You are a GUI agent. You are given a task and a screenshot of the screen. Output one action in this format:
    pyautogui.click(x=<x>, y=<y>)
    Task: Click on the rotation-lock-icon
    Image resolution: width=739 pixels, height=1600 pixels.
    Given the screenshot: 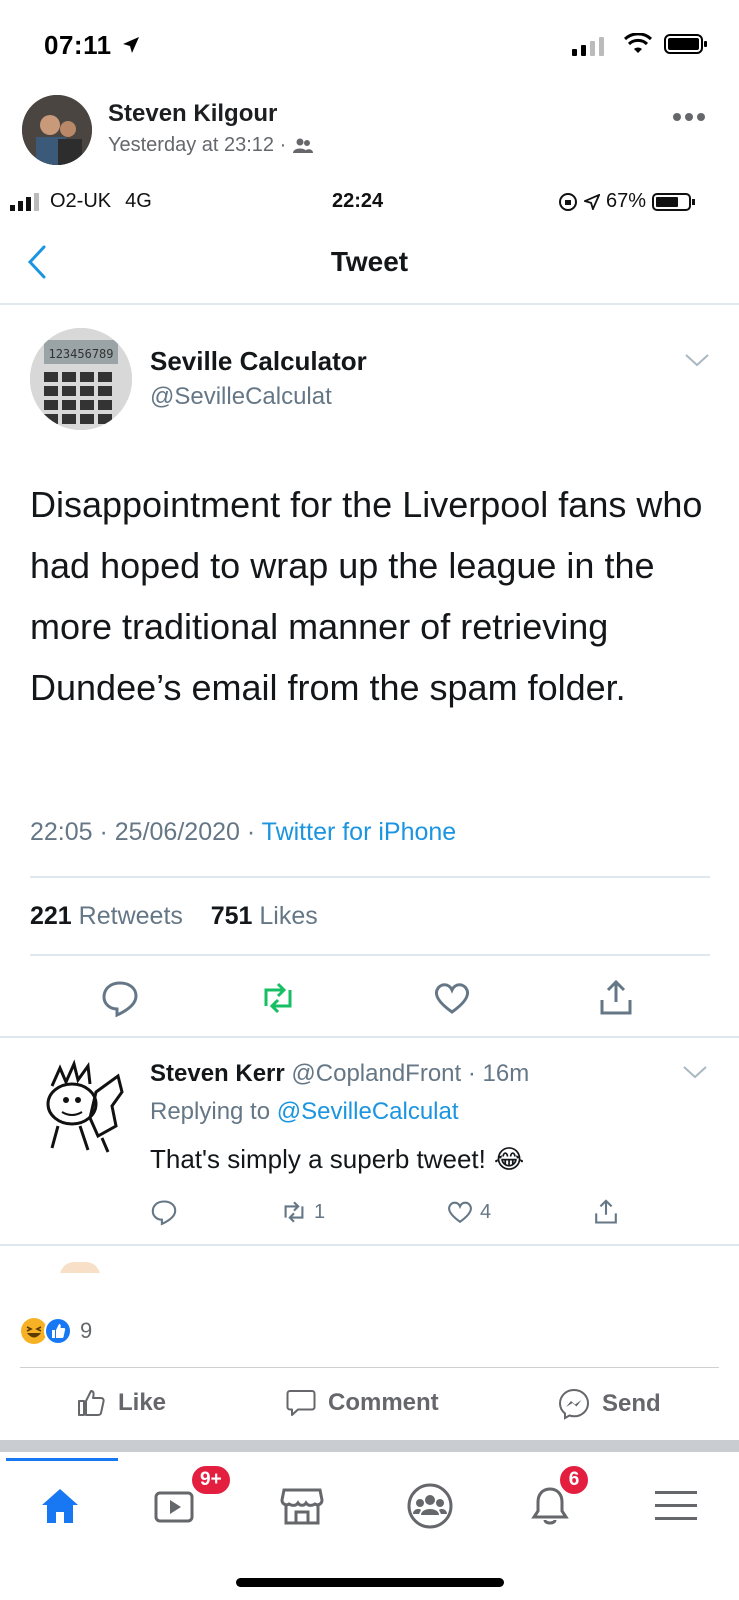 What is the action you would take?
    pyautogui.click(x=568, y=201)
    